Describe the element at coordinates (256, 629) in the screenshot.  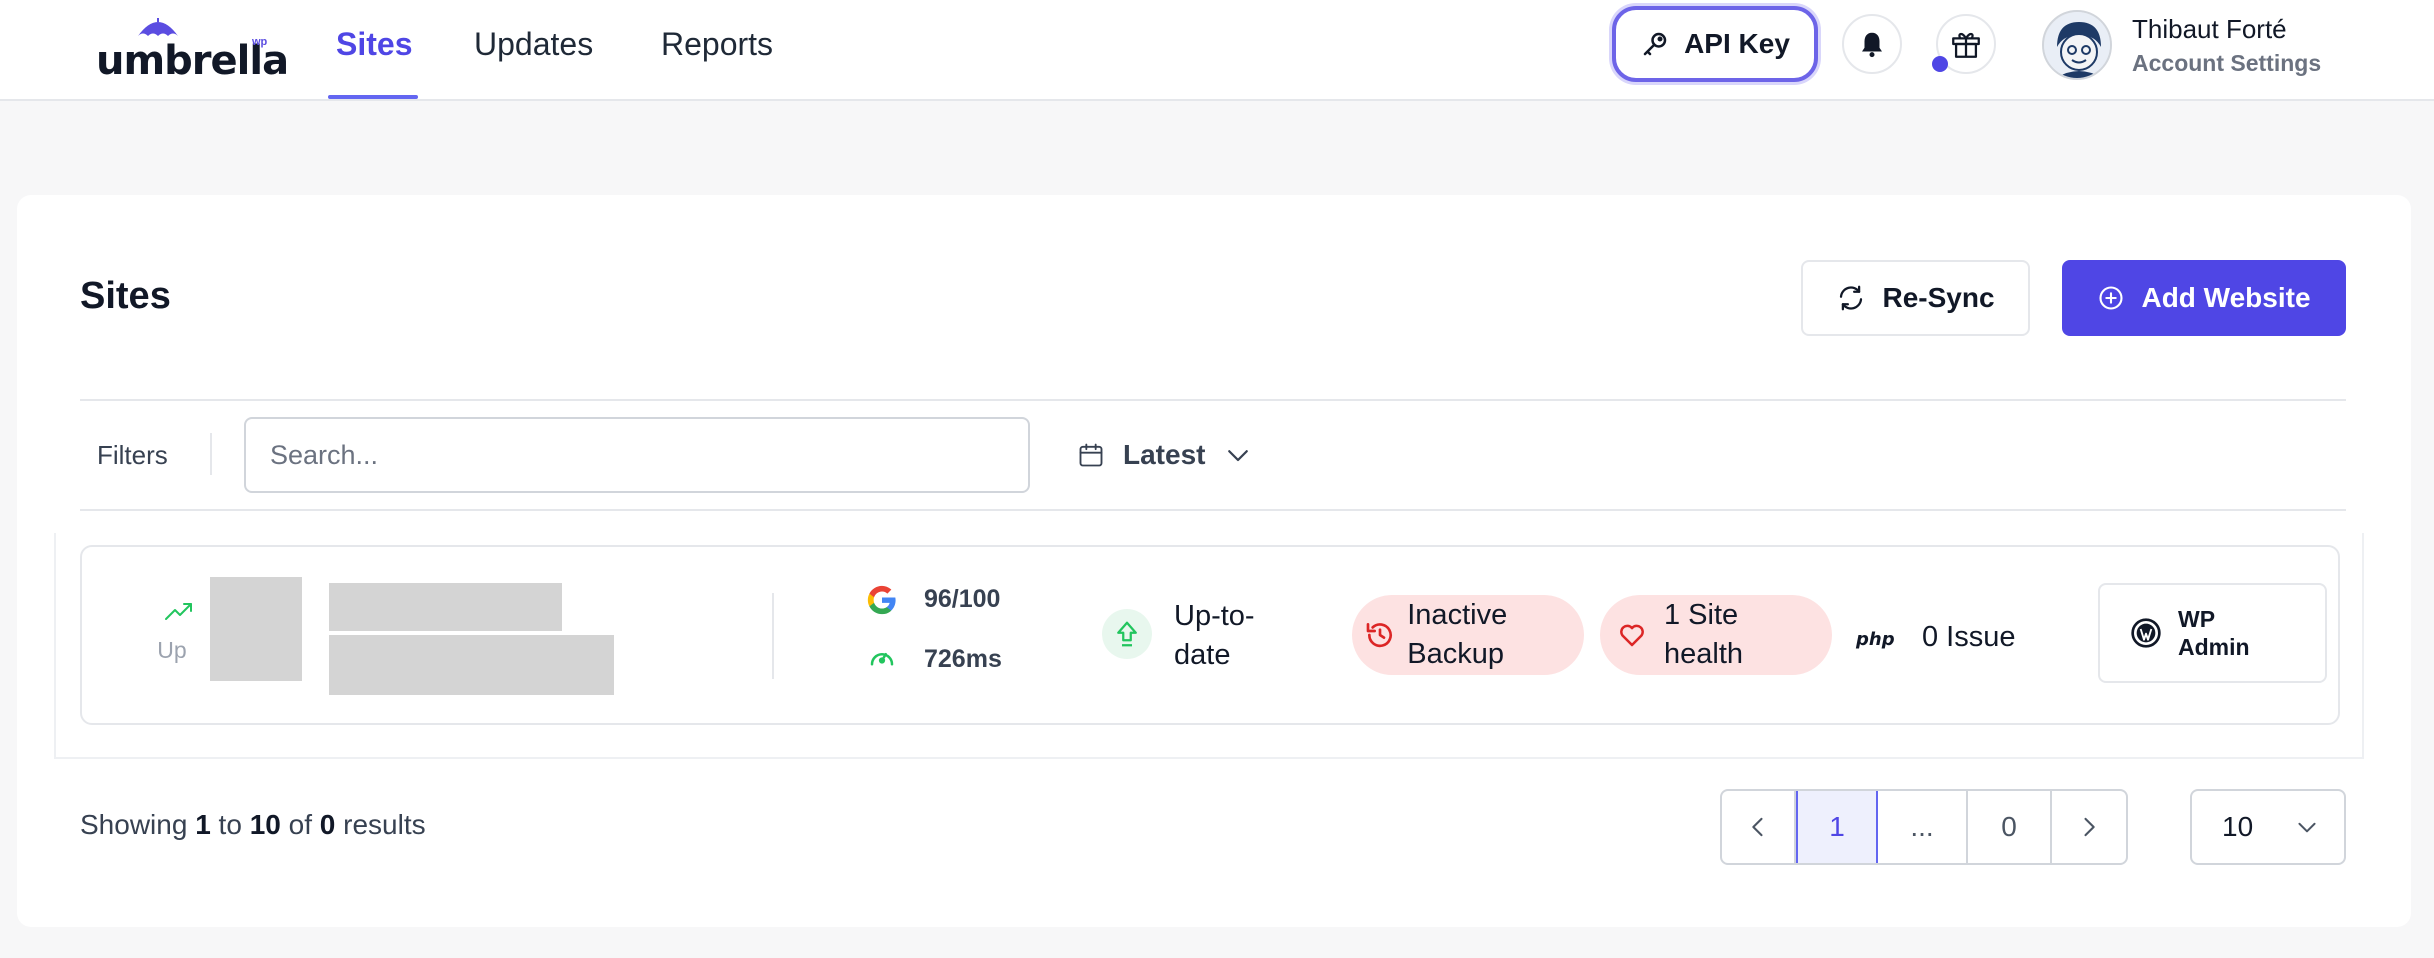
I see `site-thumbnail` at that location.